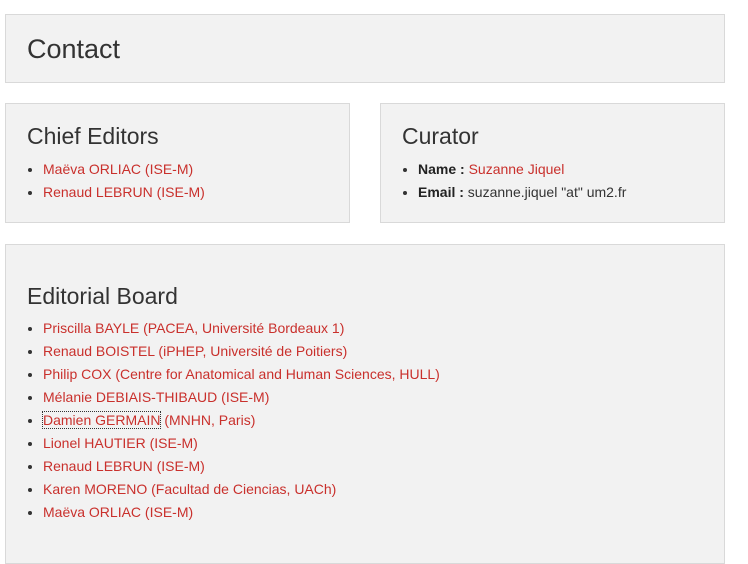 The image size is (748, 564). I want to click on board-member-link-germain-affiliation: (MNHN, Paris), so click(207, 420).